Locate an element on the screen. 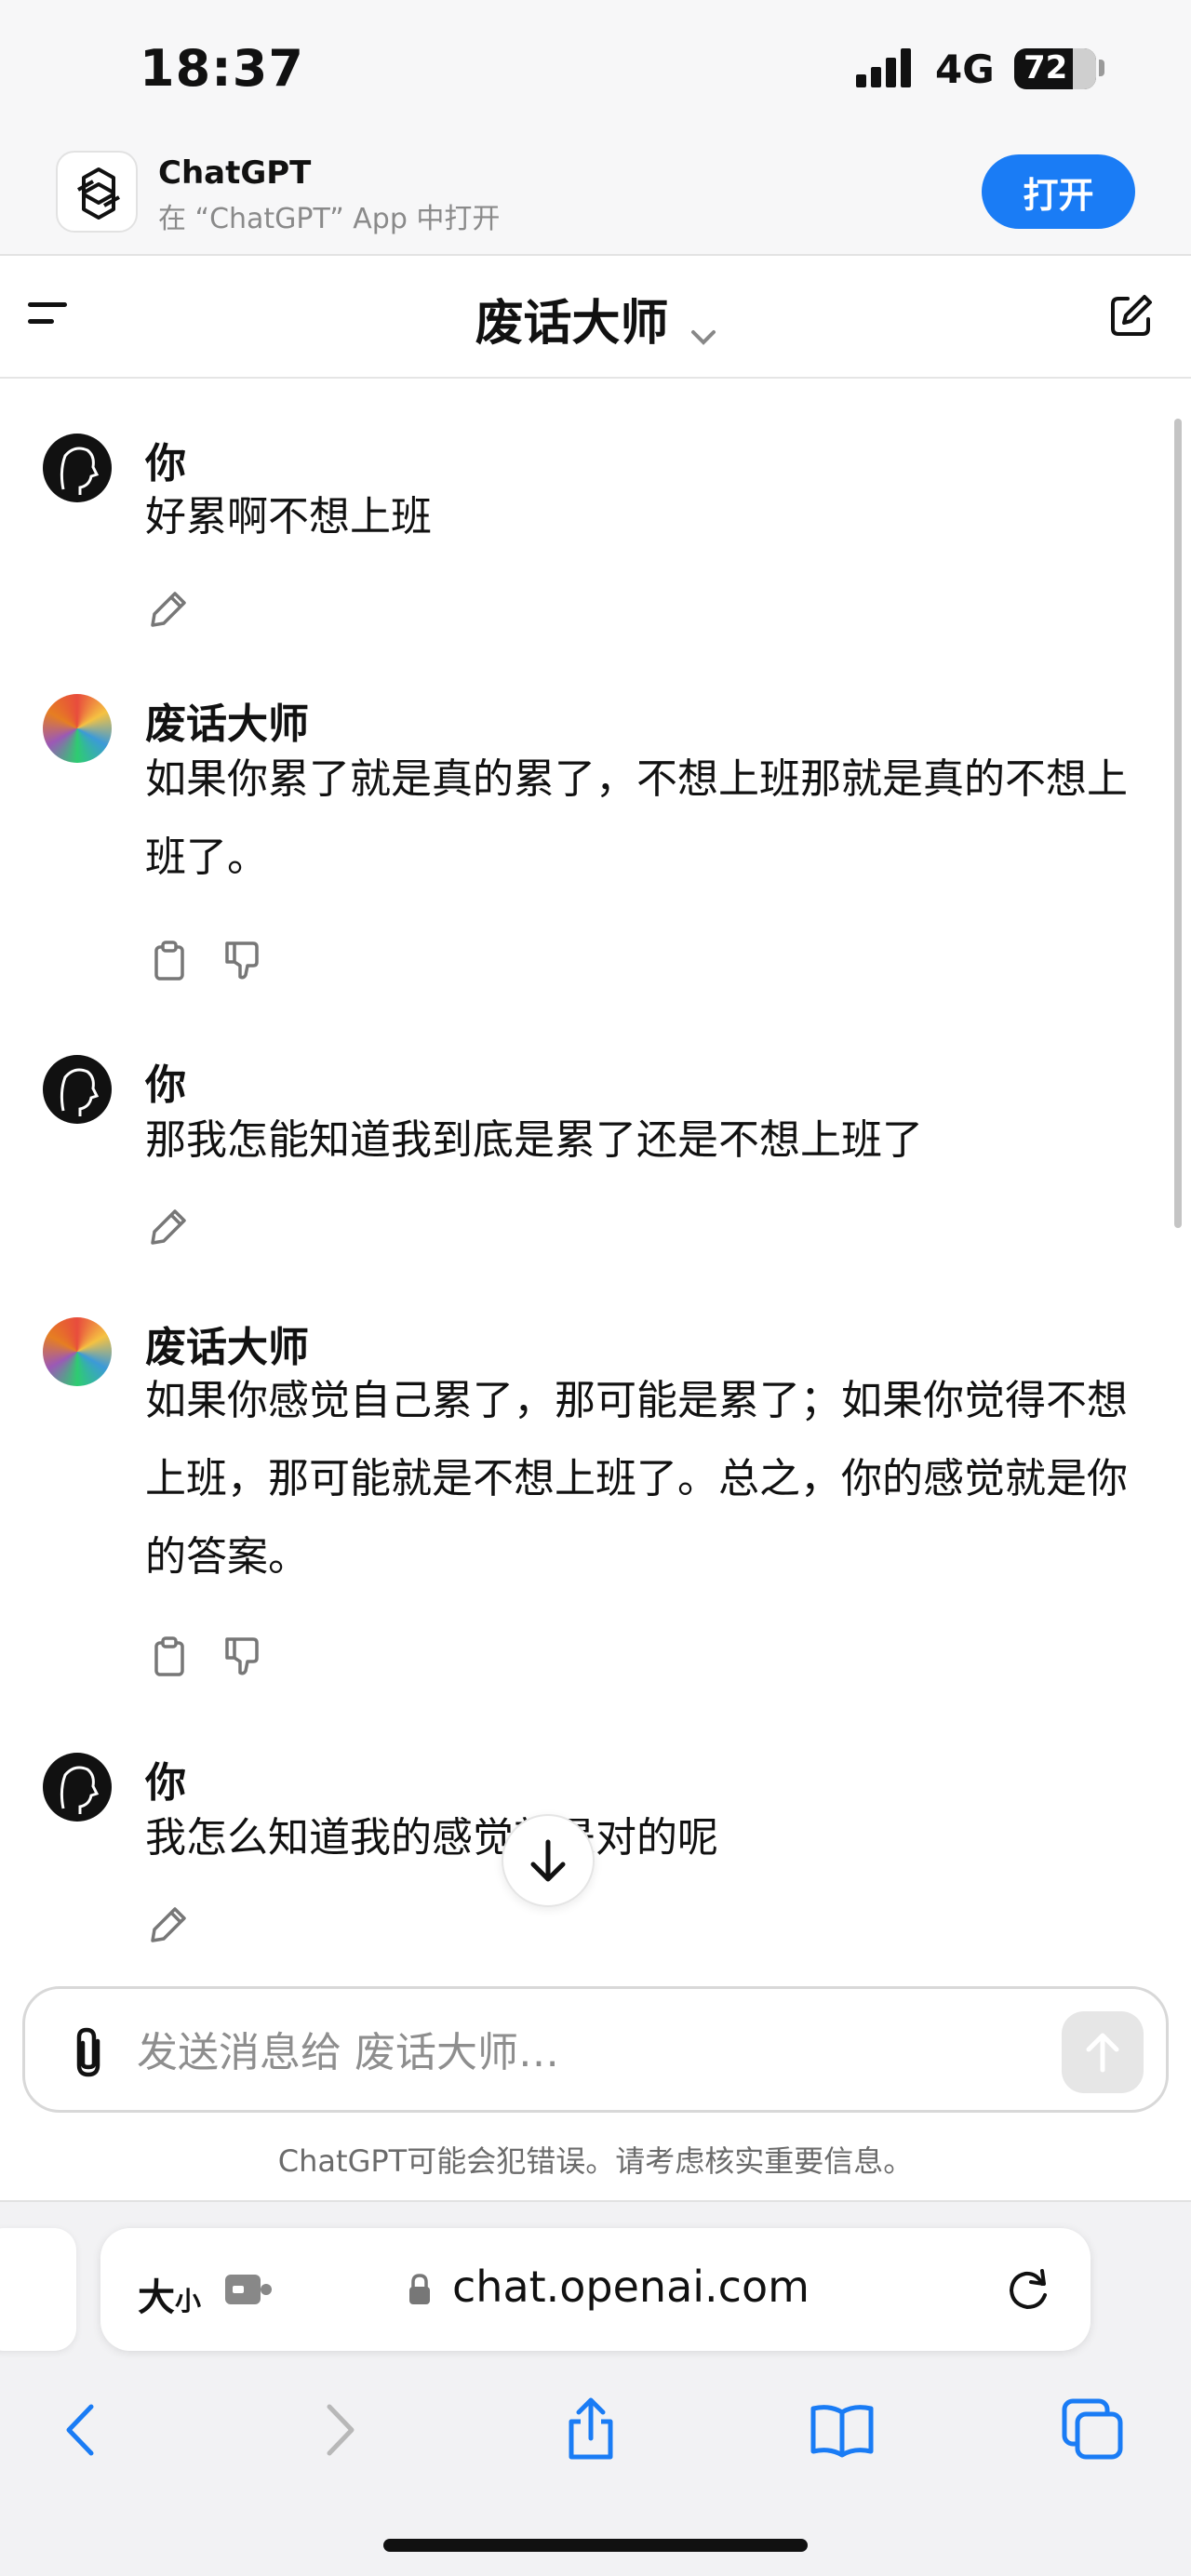 The image size is (1191, 2576). arrow-down-icon is located at coordinates (548, 1860).